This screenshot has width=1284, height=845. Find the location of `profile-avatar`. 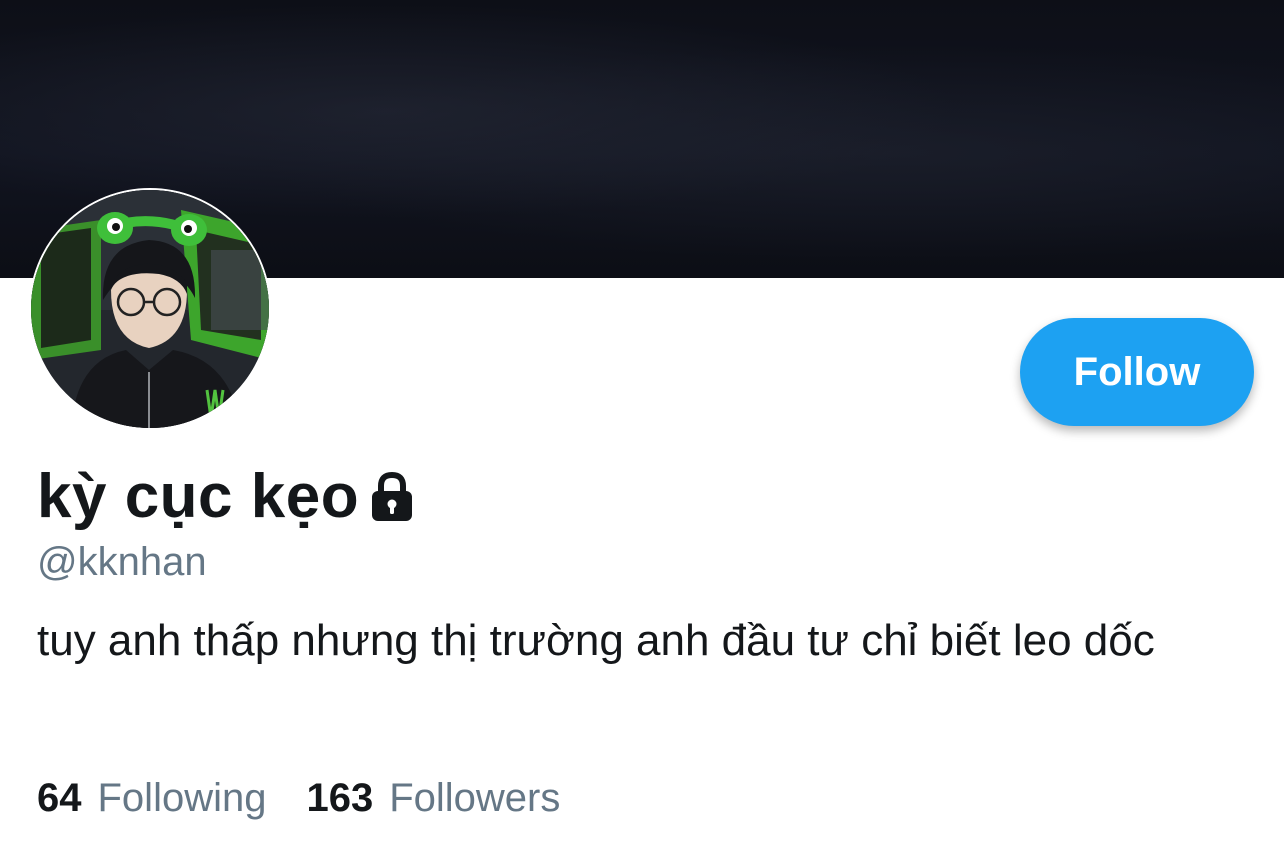

profile-avatar is located at coordinates (150, 309).